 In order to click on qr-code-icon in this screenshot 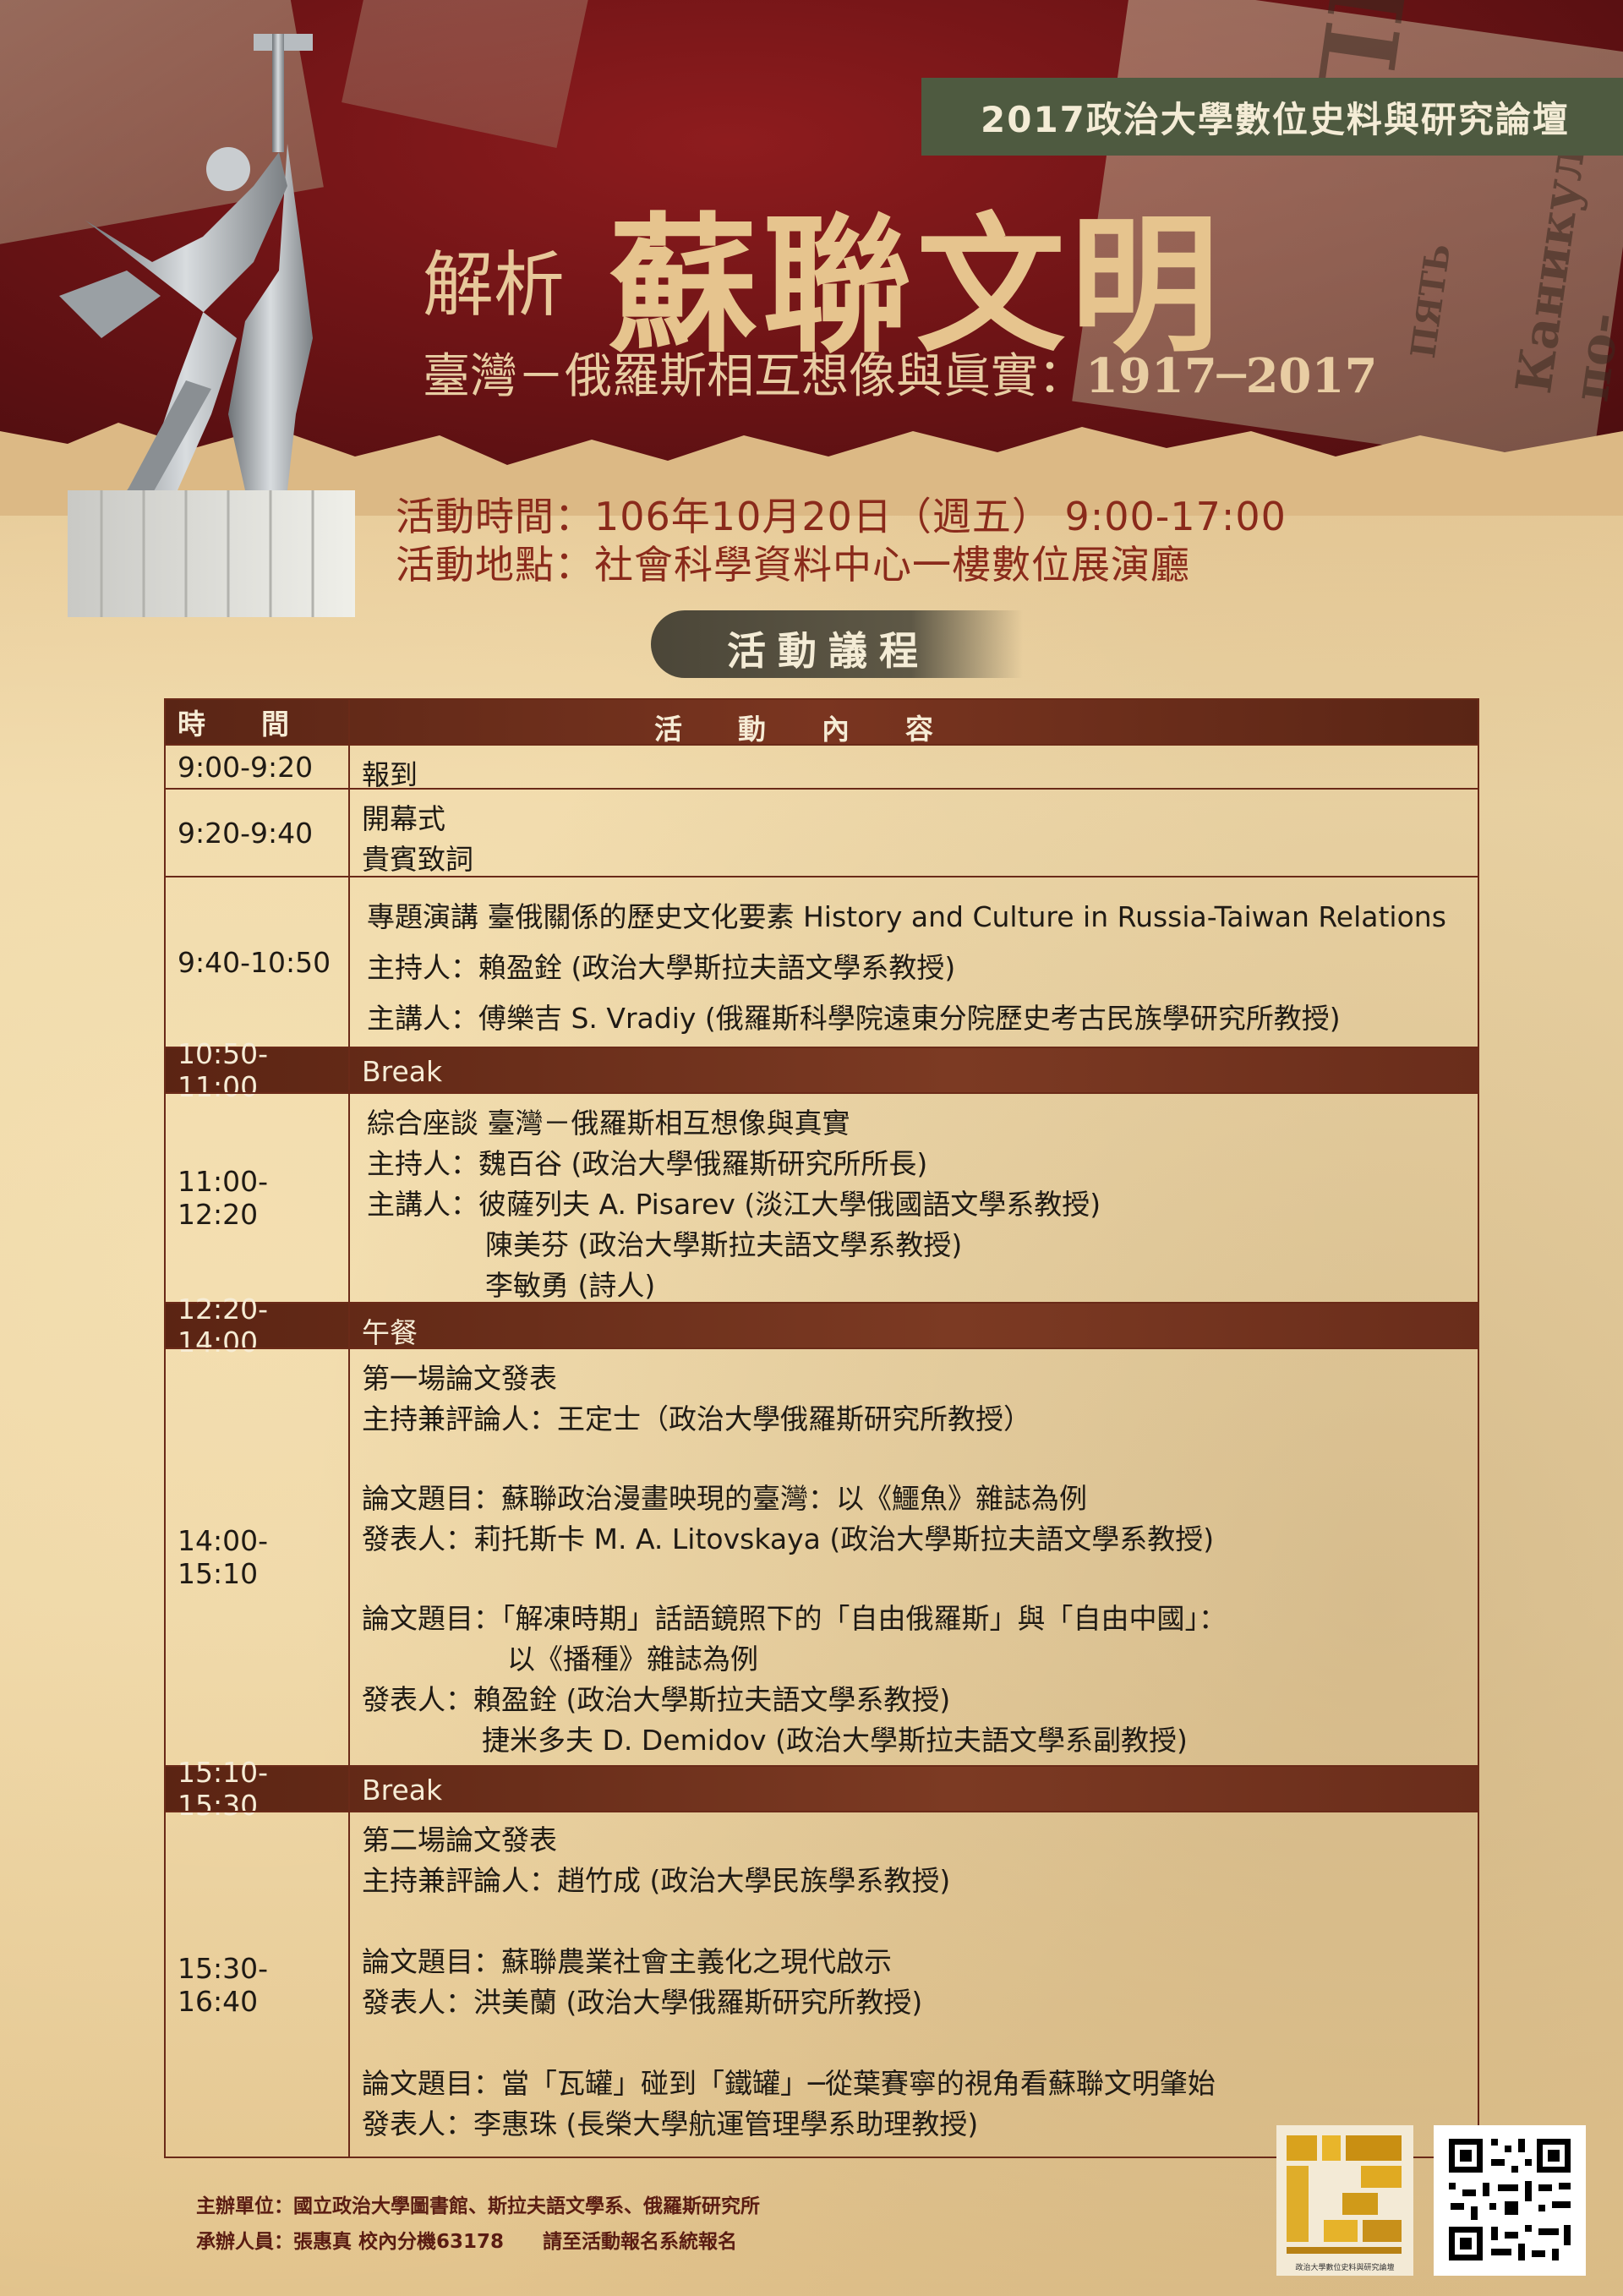, I will do `click(1510, 2200)`.